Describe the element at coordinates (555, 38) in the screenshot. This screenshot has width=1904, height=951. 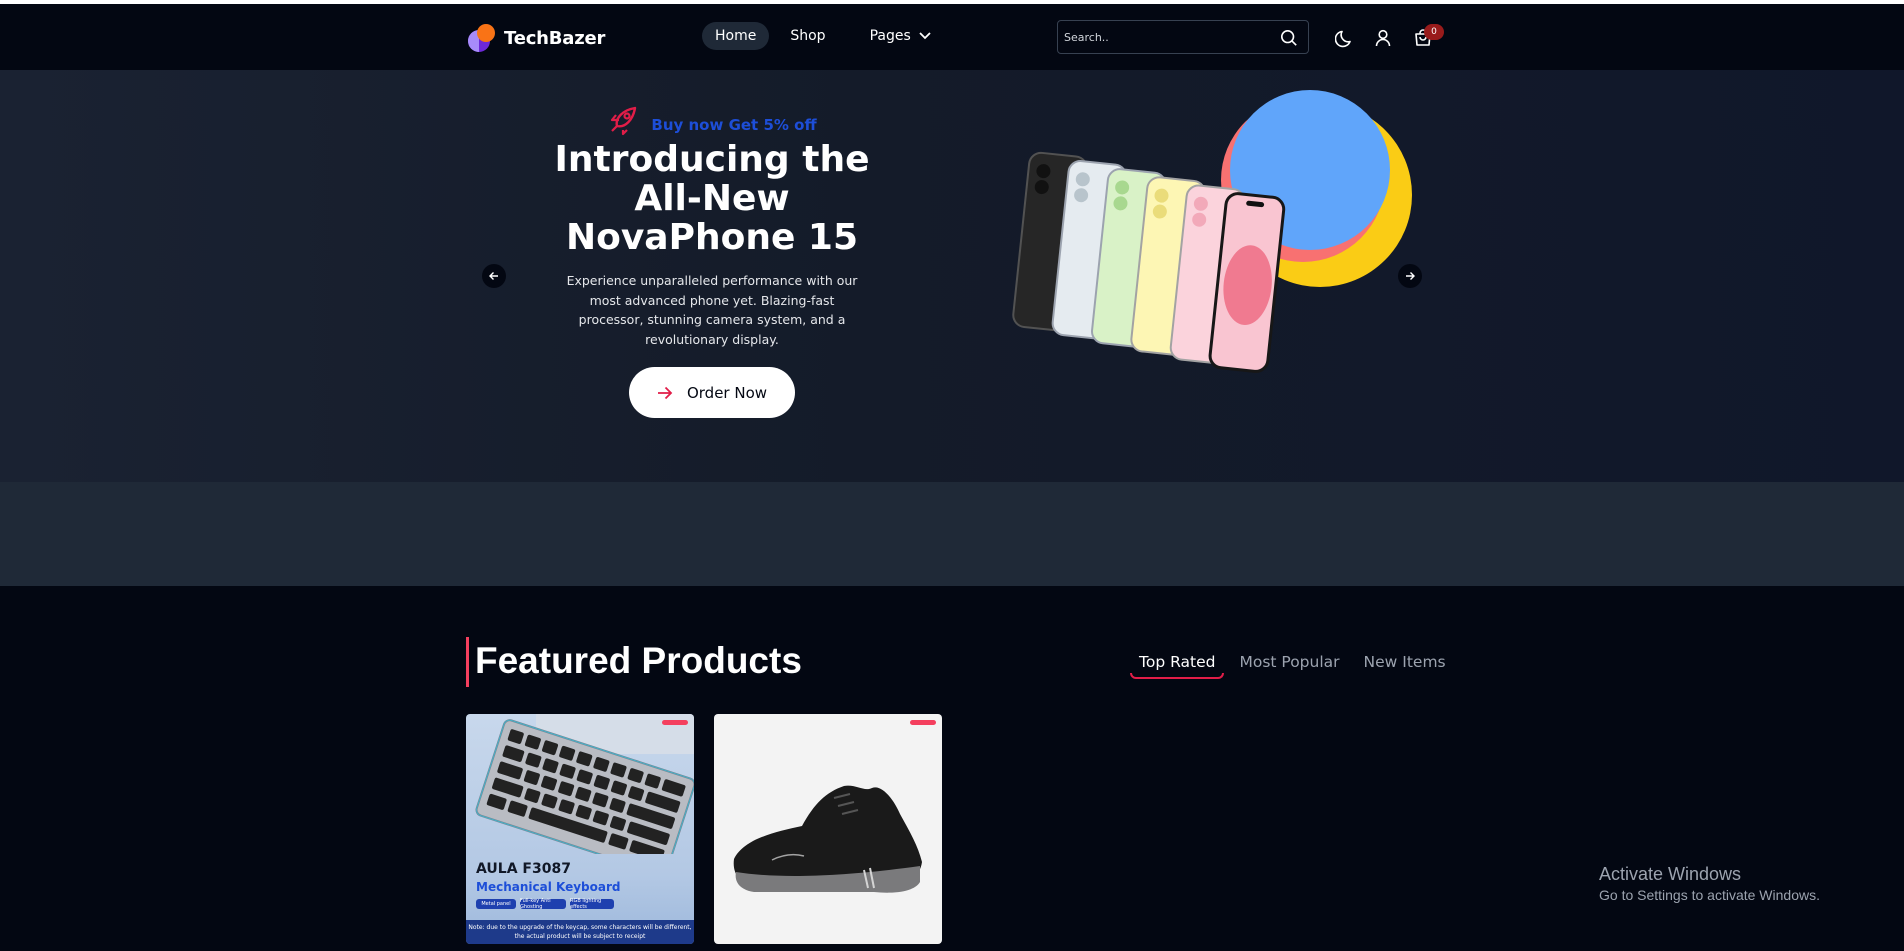
I see `brand-name: TechBazer` at that location.